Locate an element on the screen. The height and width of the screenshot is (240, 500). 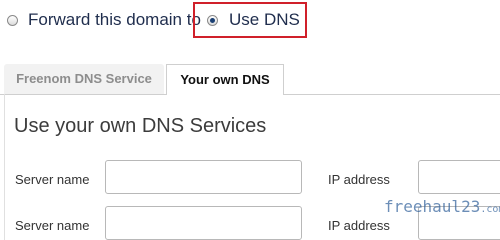
ip-address-label-2: IP address is located at coordinates (359, 225).